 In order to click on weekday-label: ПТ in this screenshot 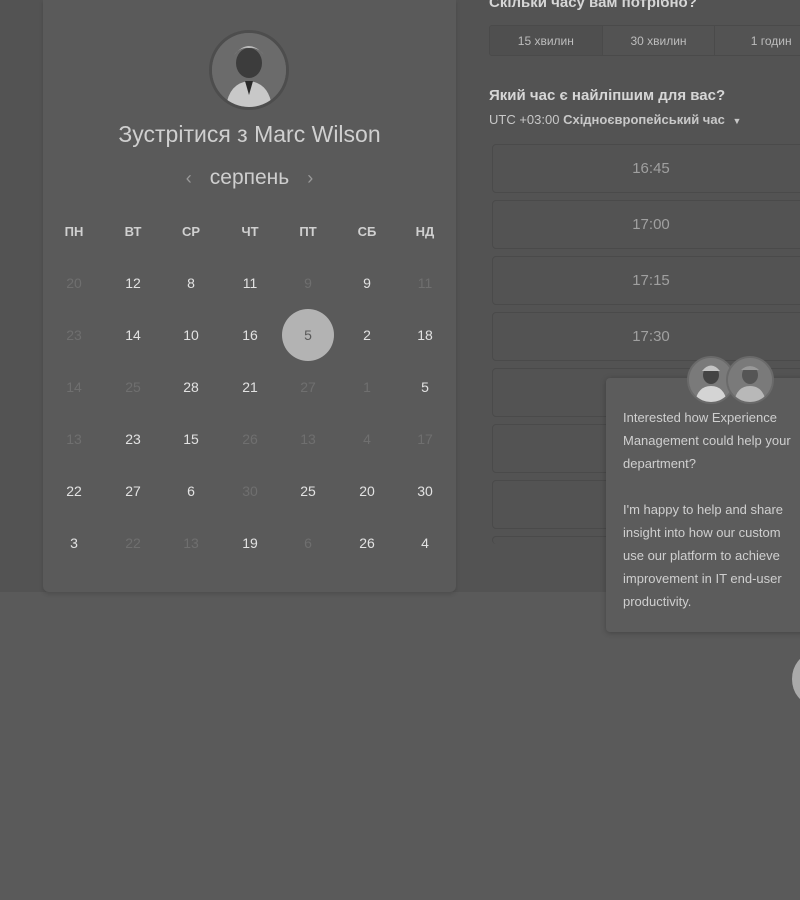, I will do `click(308, 231)`.